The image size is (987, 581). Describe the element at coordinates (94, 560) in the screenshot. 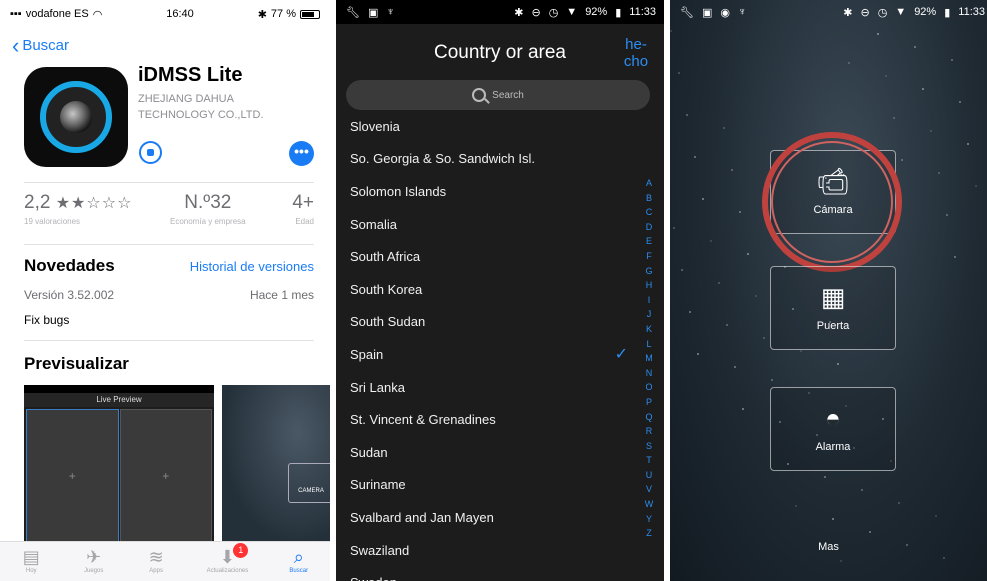

I see `tab-rocket: ✈ Juegos` at that location.